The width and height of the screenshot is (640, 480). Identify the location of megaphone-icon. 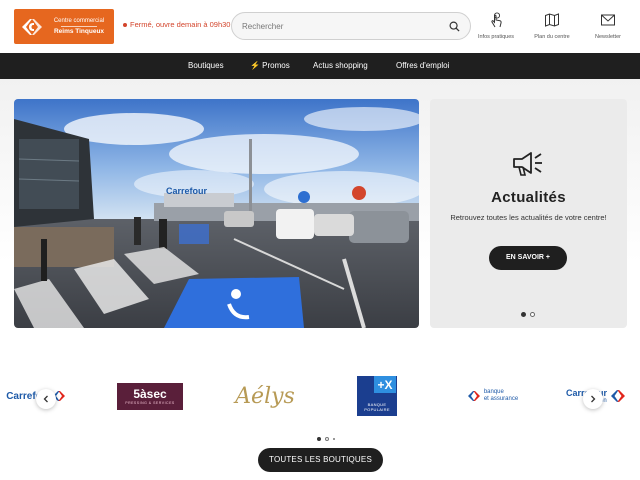
(528, 164).